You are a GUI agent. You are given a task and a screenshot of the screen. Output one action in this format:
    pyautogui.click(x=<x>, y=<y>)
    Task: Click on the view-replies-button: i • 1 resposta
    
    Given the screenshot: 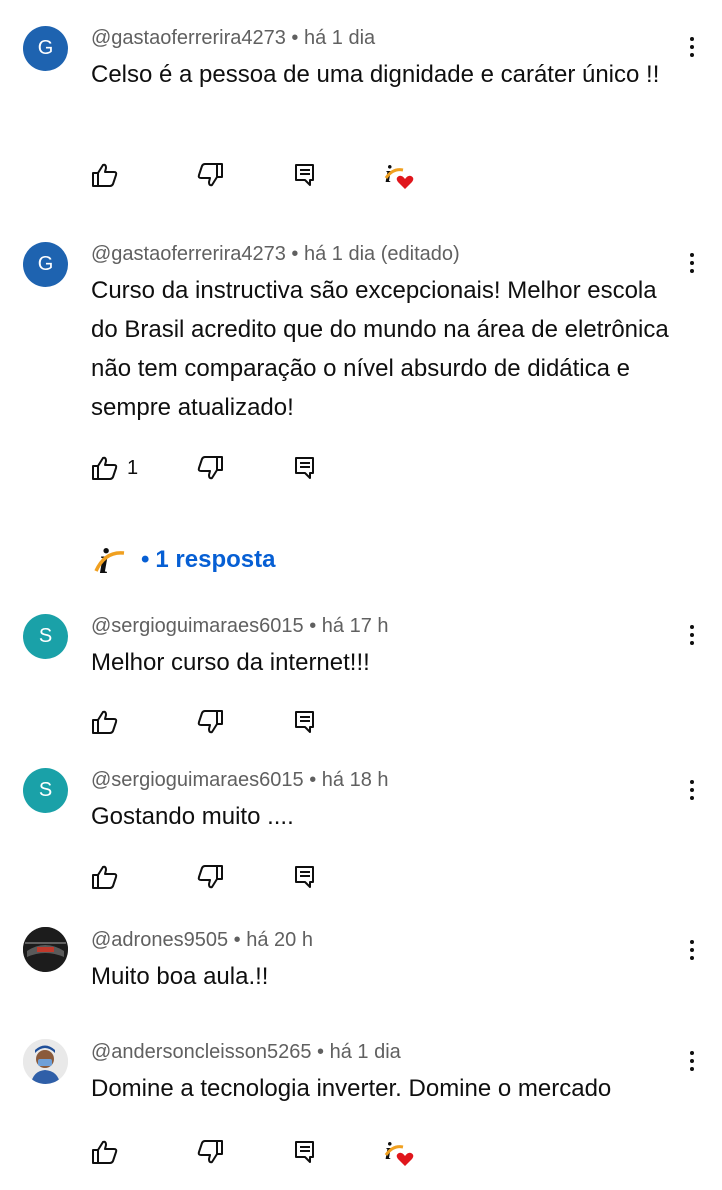 What is the action you would take?
    pyautogui.click(x=183, y=560)
    